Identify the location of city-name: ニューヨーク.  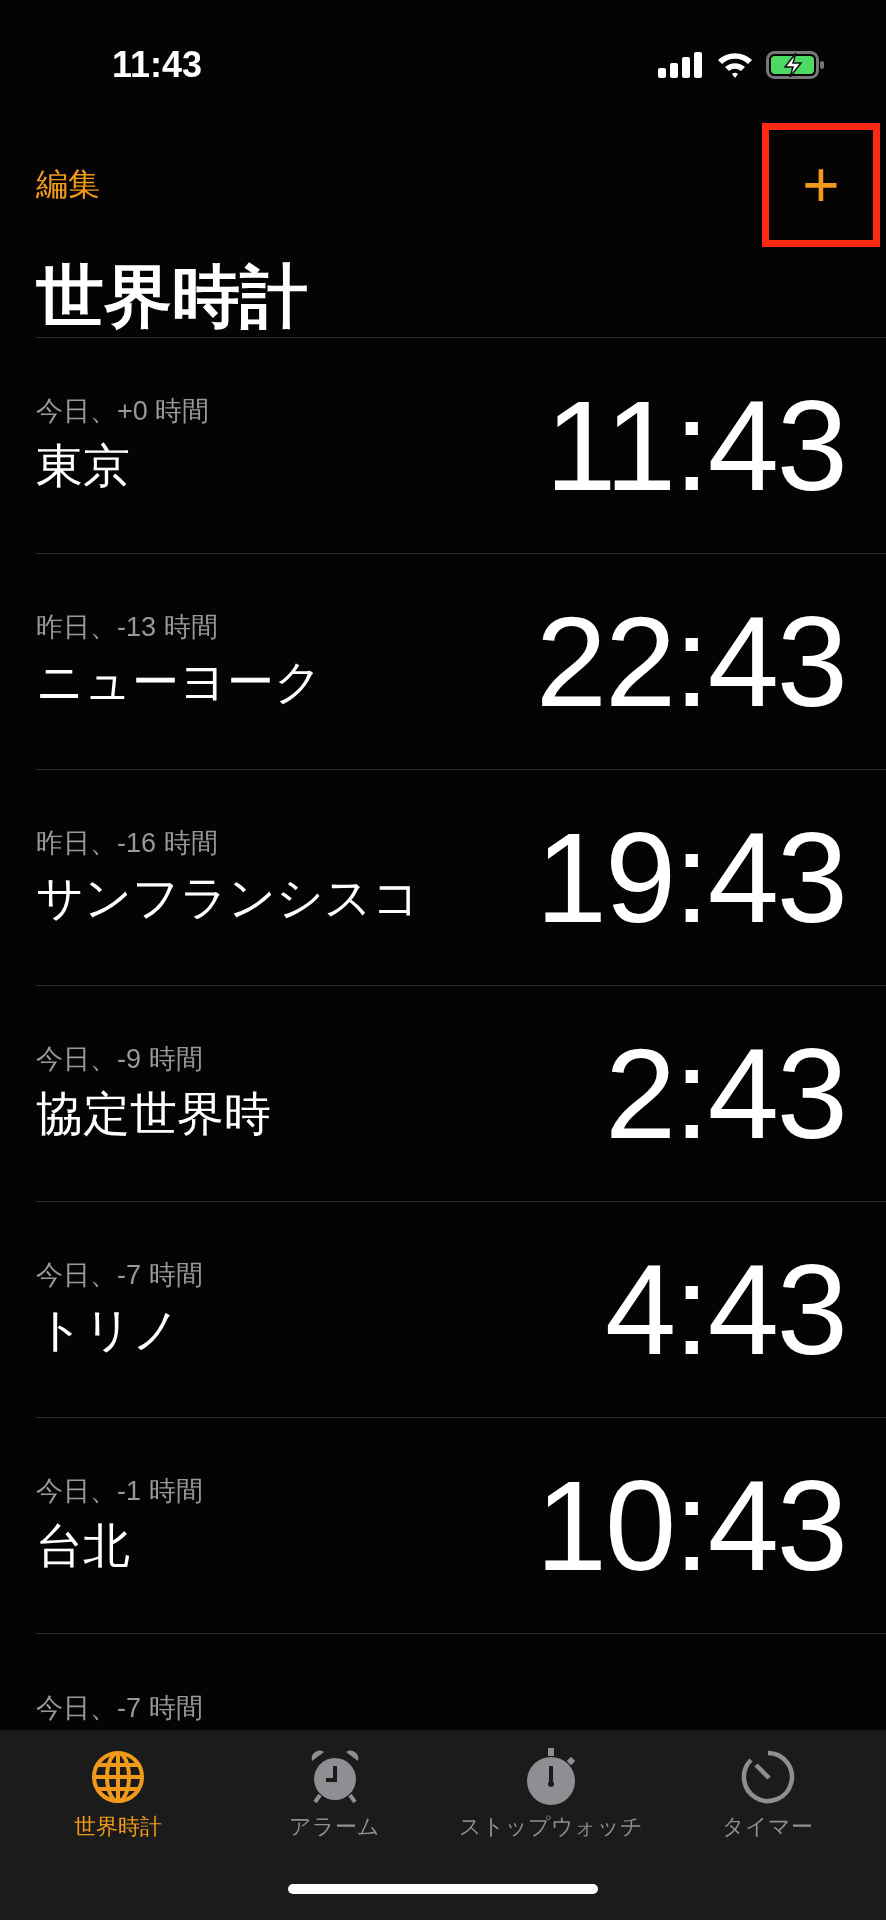
(179, 682).